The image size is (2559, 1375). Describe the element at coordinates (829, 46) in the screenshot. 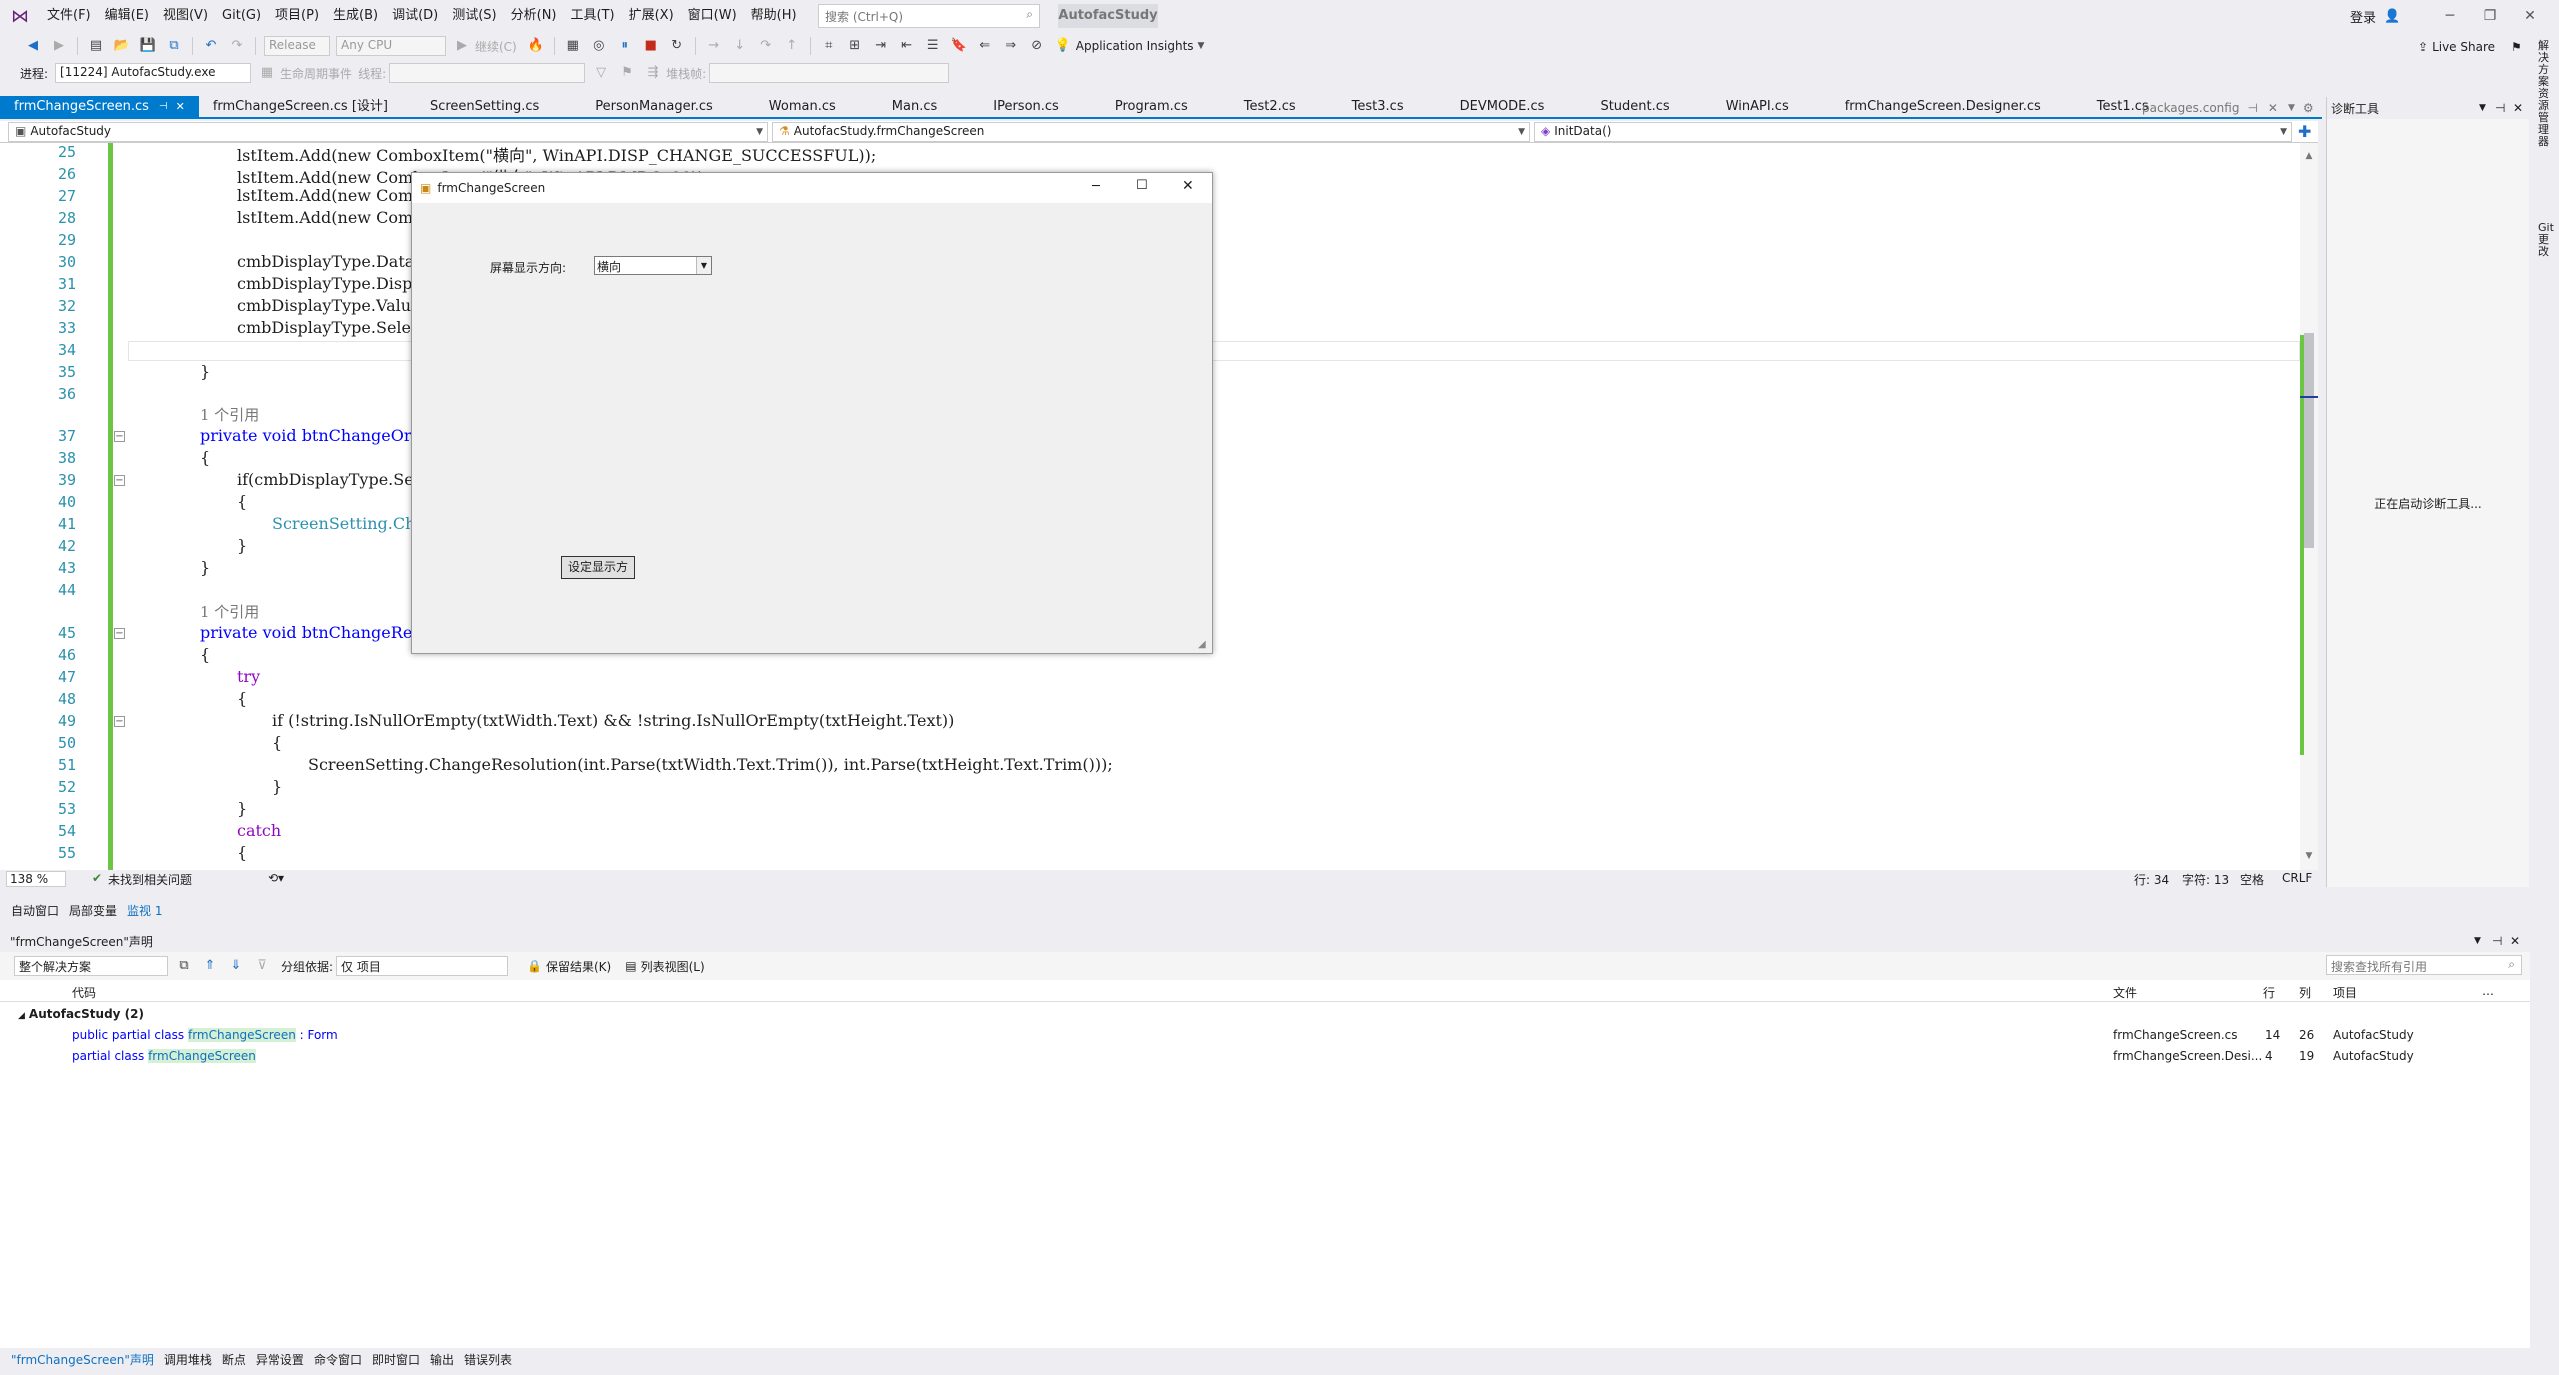

I see `hex-icon: ⌗` at that location.